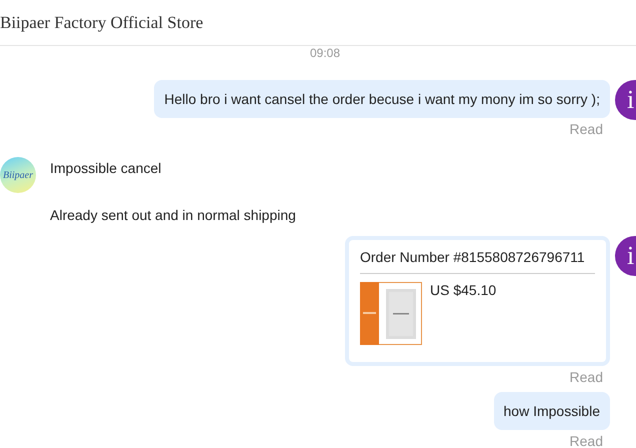 This screenshot has width=636, height=448. What do you see at coordinates (106, 168) in the screenshot?
I see `message-text: Impossible cancel` at bounding box center [106, 168].